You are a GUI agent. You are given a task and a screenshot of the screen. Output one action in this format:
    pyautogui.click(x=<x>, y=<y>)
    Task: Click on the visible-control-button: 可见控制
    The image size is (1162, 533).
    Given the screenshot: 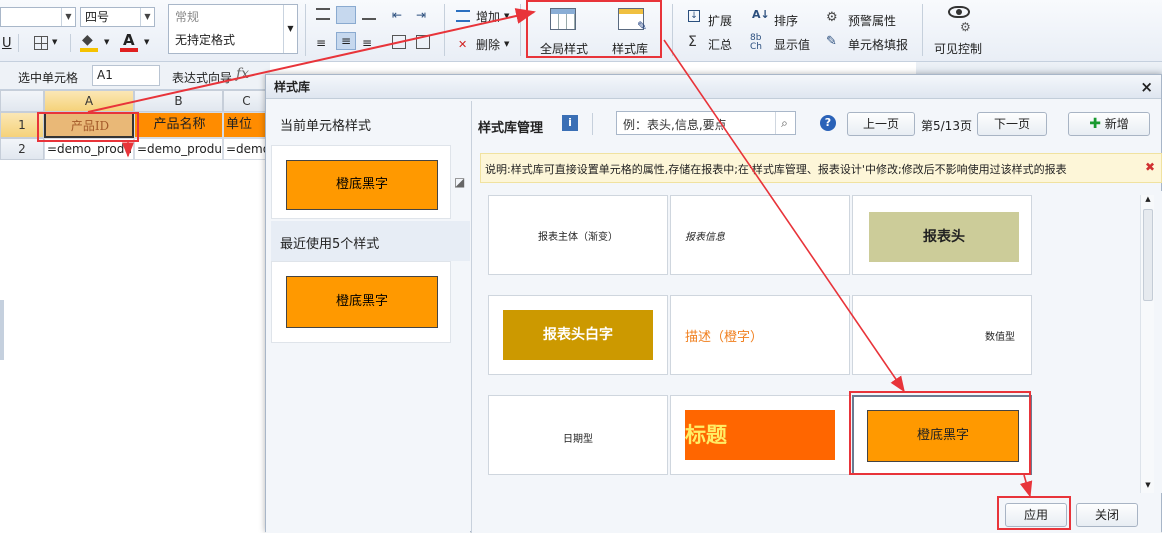 What is the action you would take?
    pyautogui.click(x=958, y=48)
    